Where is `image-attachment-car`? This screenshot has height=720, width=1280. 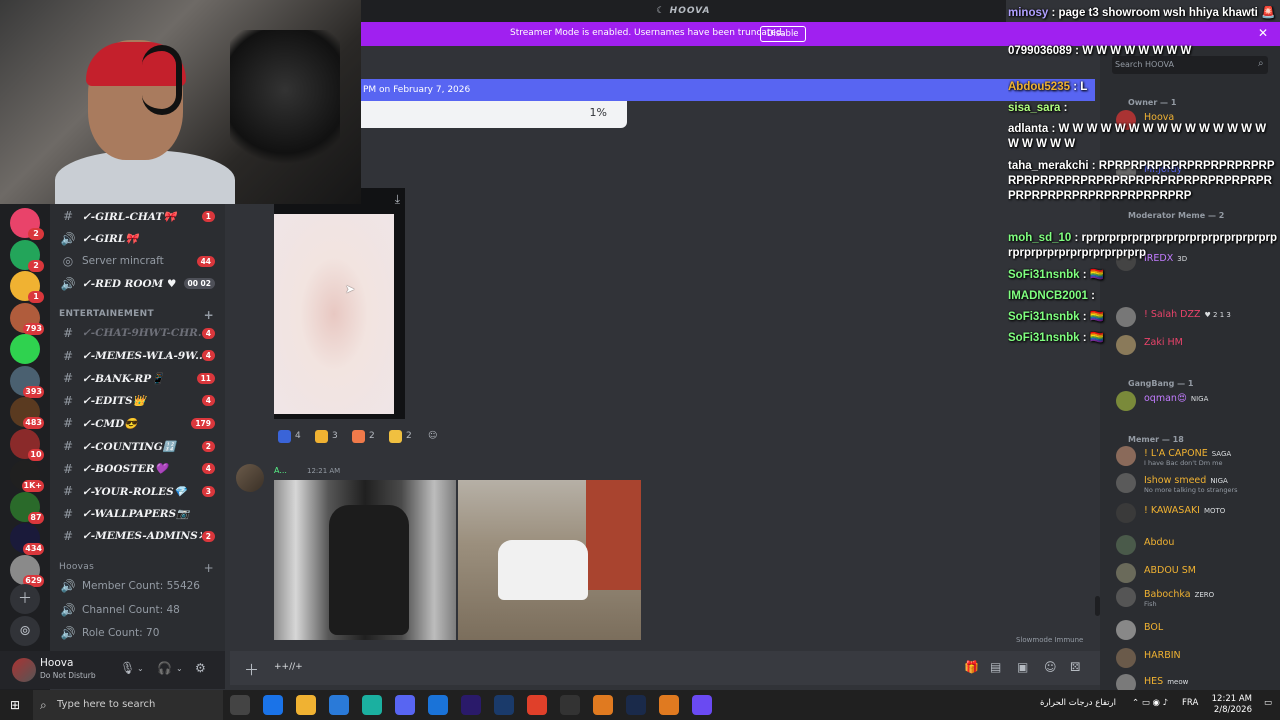
image-attachment-car is located at coordinates (549, 560).